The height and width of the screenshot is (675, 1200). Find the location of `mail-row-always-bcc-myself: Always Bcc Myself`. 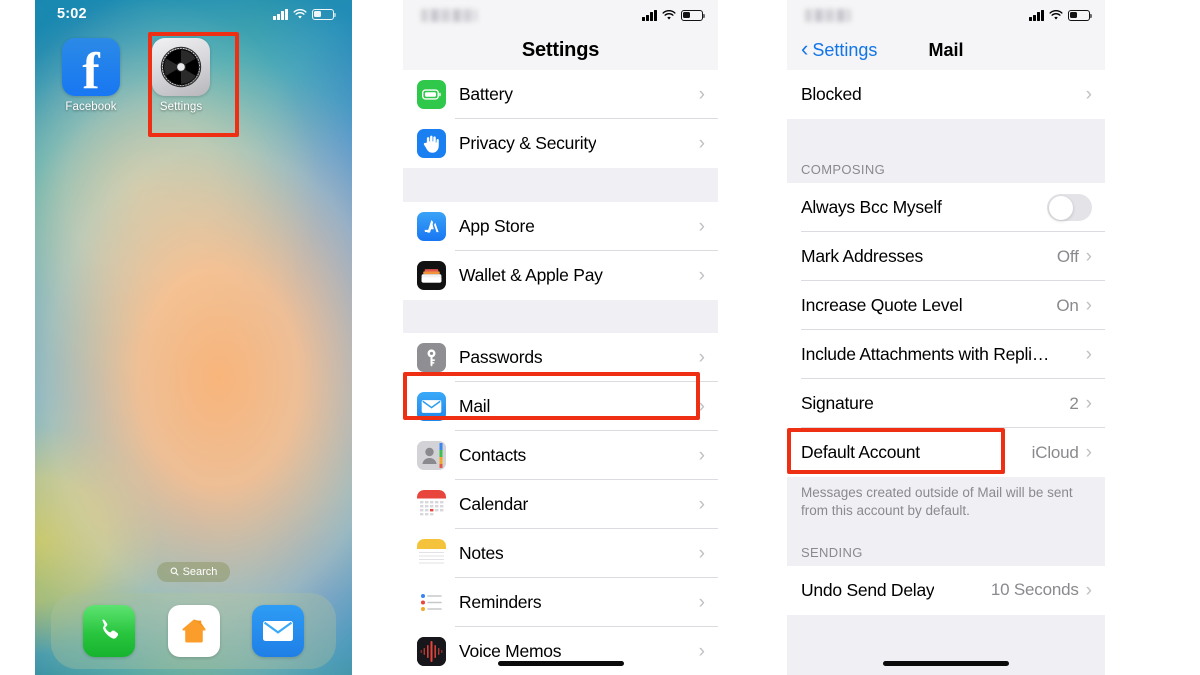

mail-row-always-bcc-myself: Always Bcc Myself is located at coordinates (946, 207).